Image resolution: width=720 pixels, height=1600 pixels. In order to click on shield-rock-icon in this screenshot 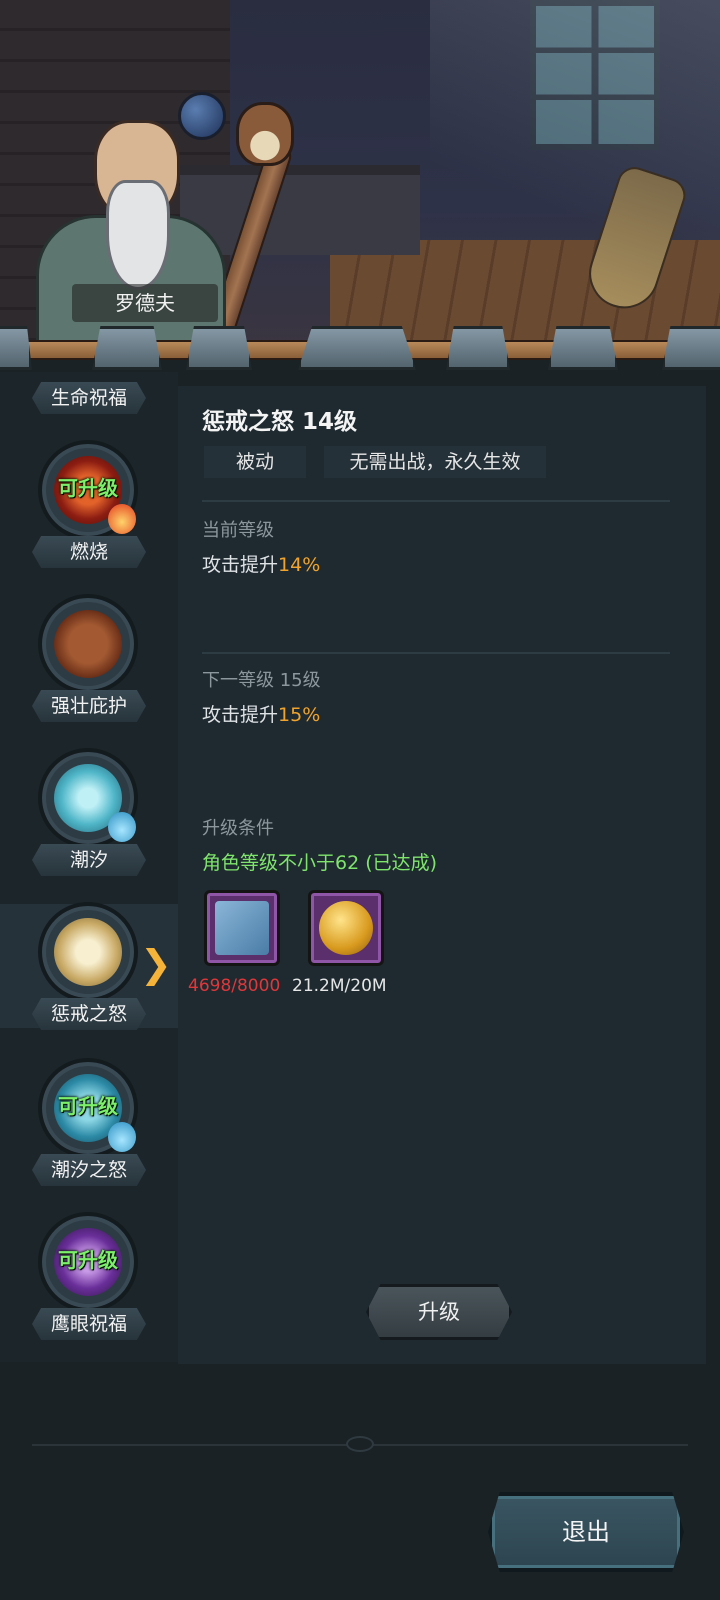, I will do `click(88, 644)`.